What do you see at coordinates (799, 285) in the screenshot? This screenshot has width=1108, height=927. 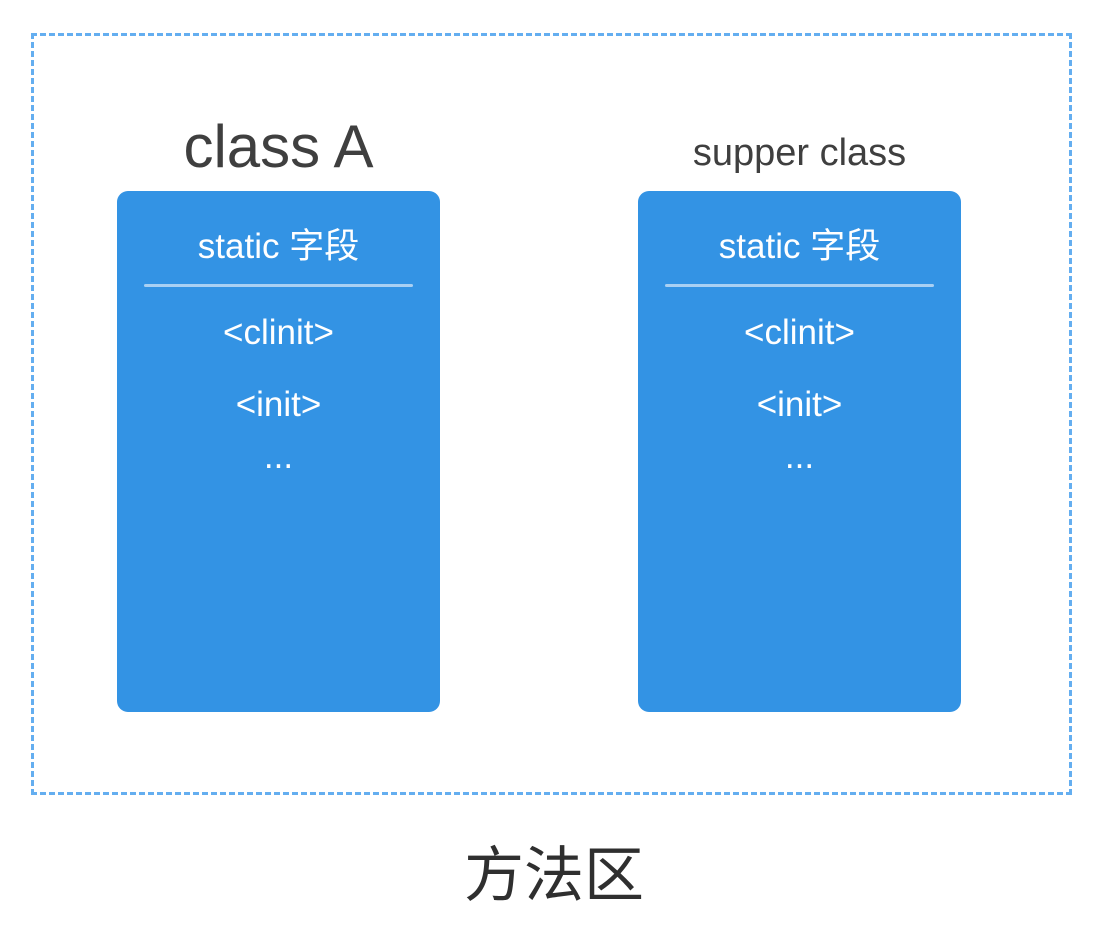 I see `supper-class-divider` at bounding box center [799, 285].